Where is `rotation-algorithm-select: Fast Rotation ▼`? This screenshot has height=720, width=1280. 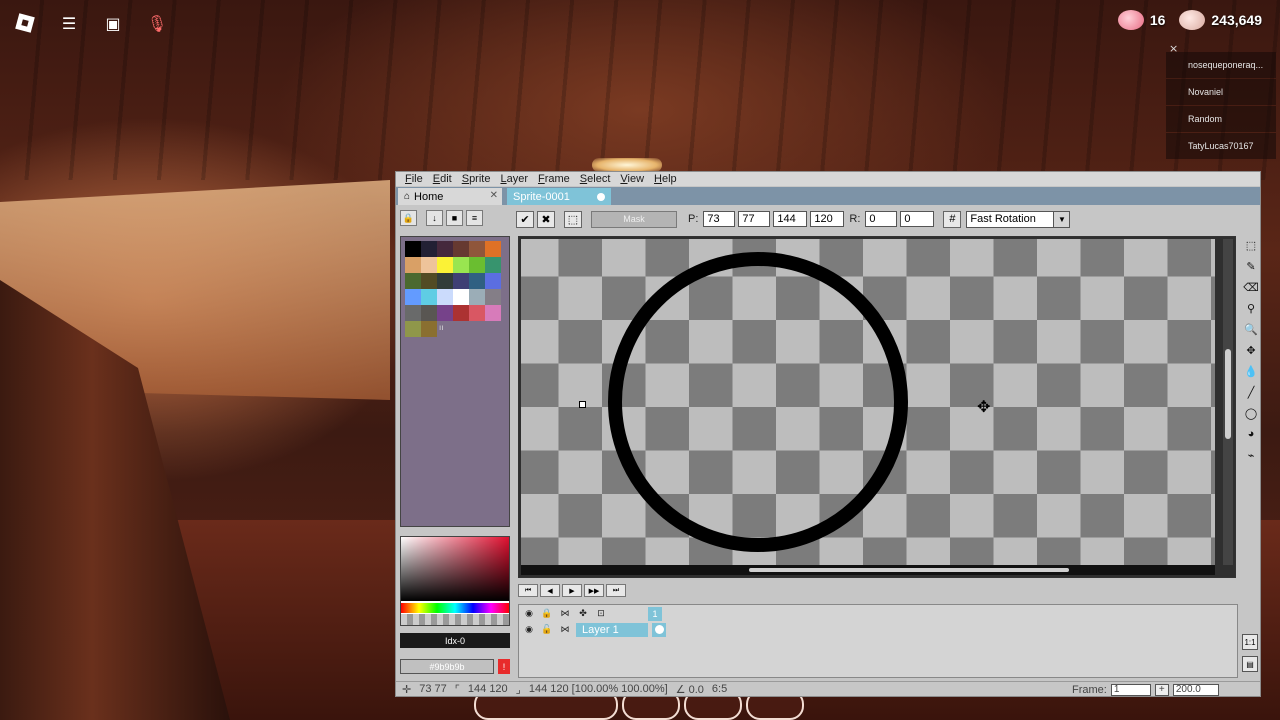
rotation-algorithm-select: Fast Rotation ▼ is located at coordinates (1018, 219).